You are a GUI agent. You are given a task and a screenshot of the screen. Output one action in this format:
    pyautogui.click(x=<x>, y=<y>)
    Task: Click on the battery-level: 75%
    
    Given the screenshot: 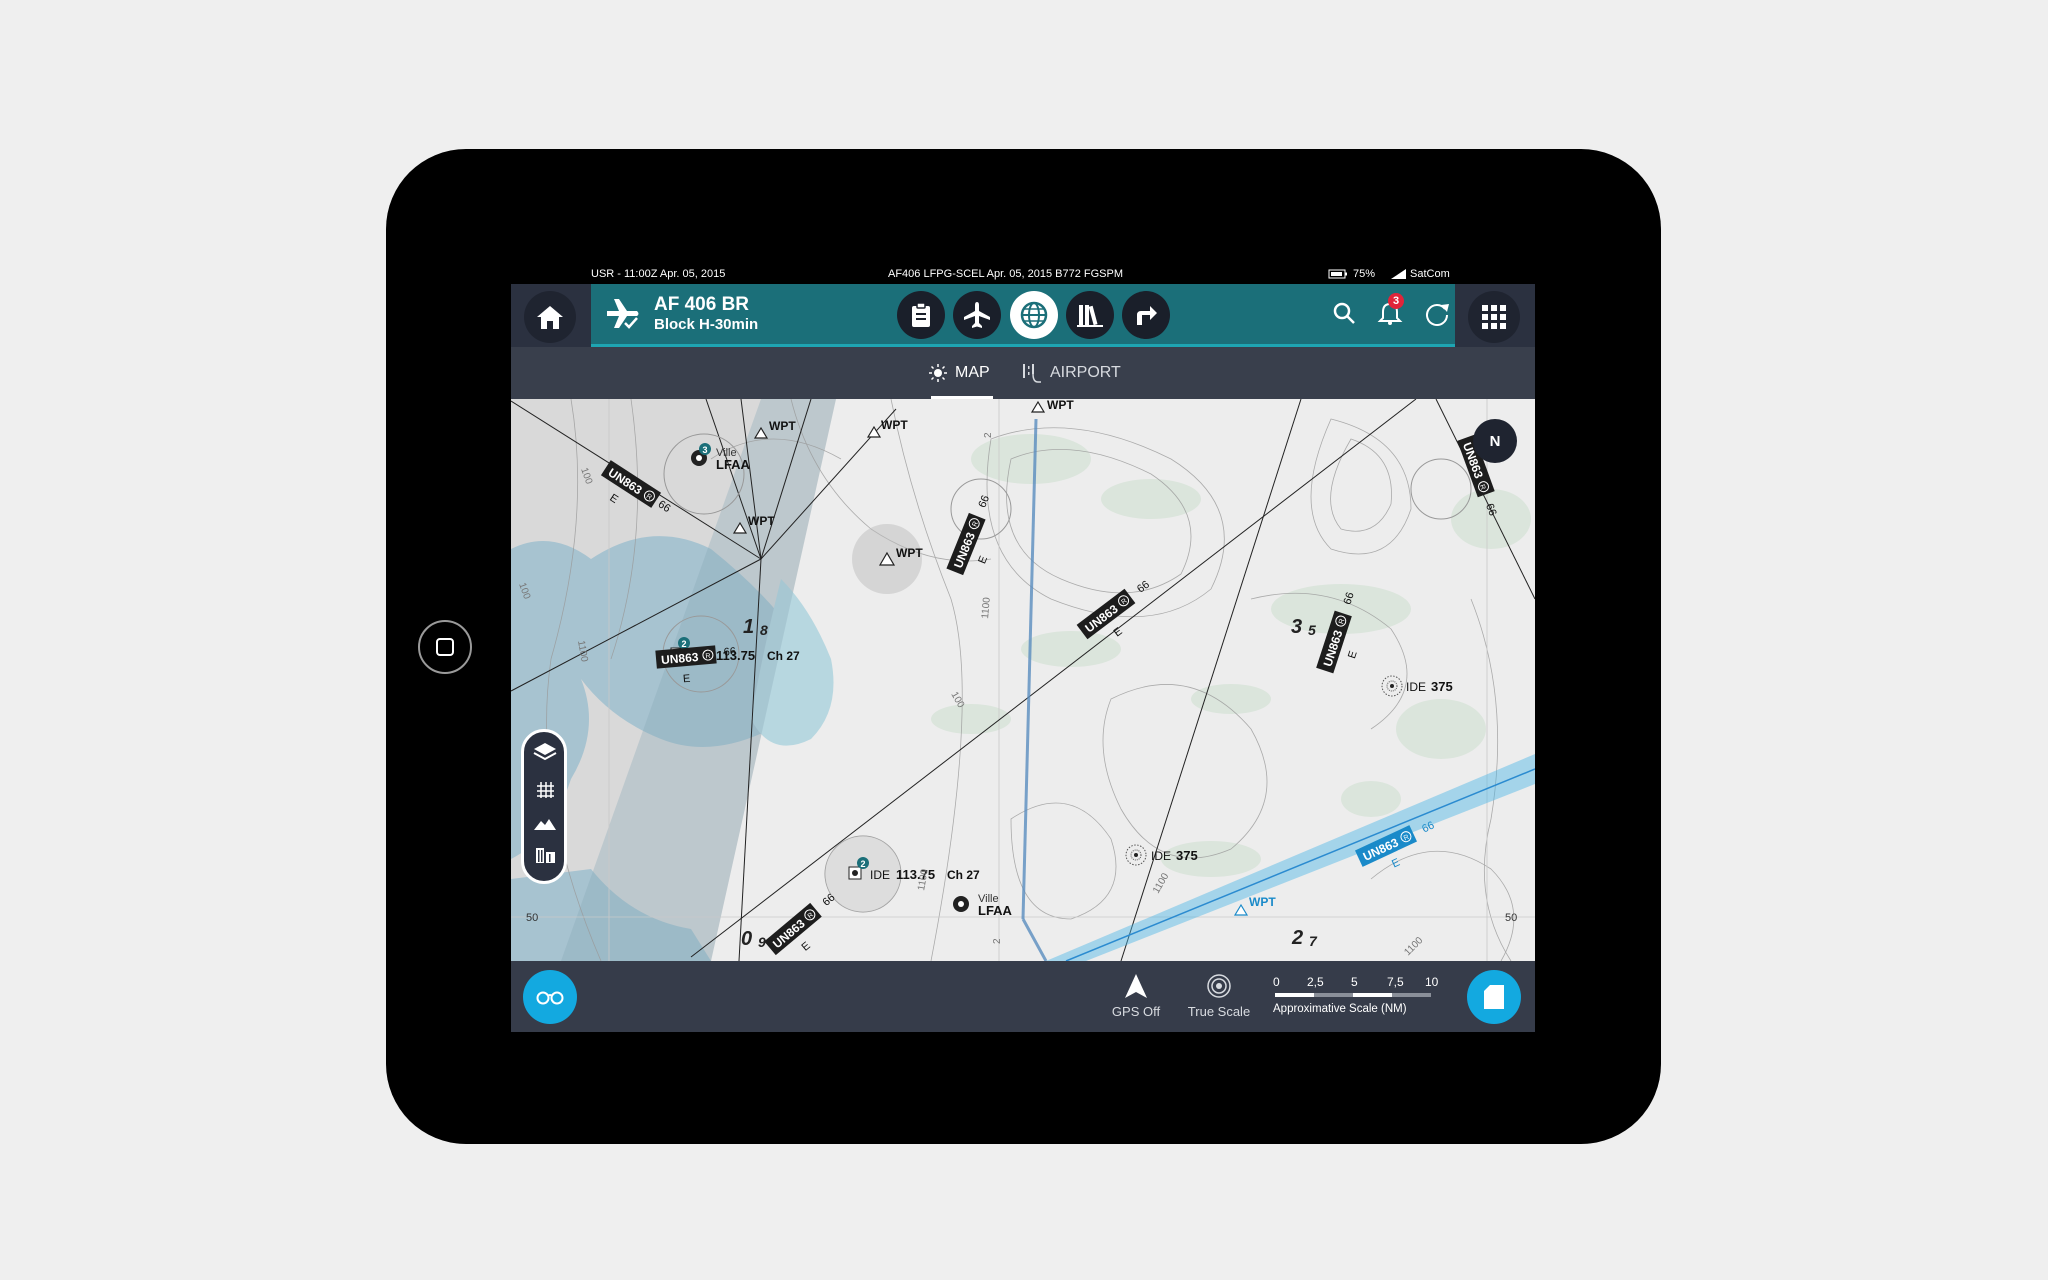 What is the action you would take?
    pyautogui.click(x=1364, y=274)
    